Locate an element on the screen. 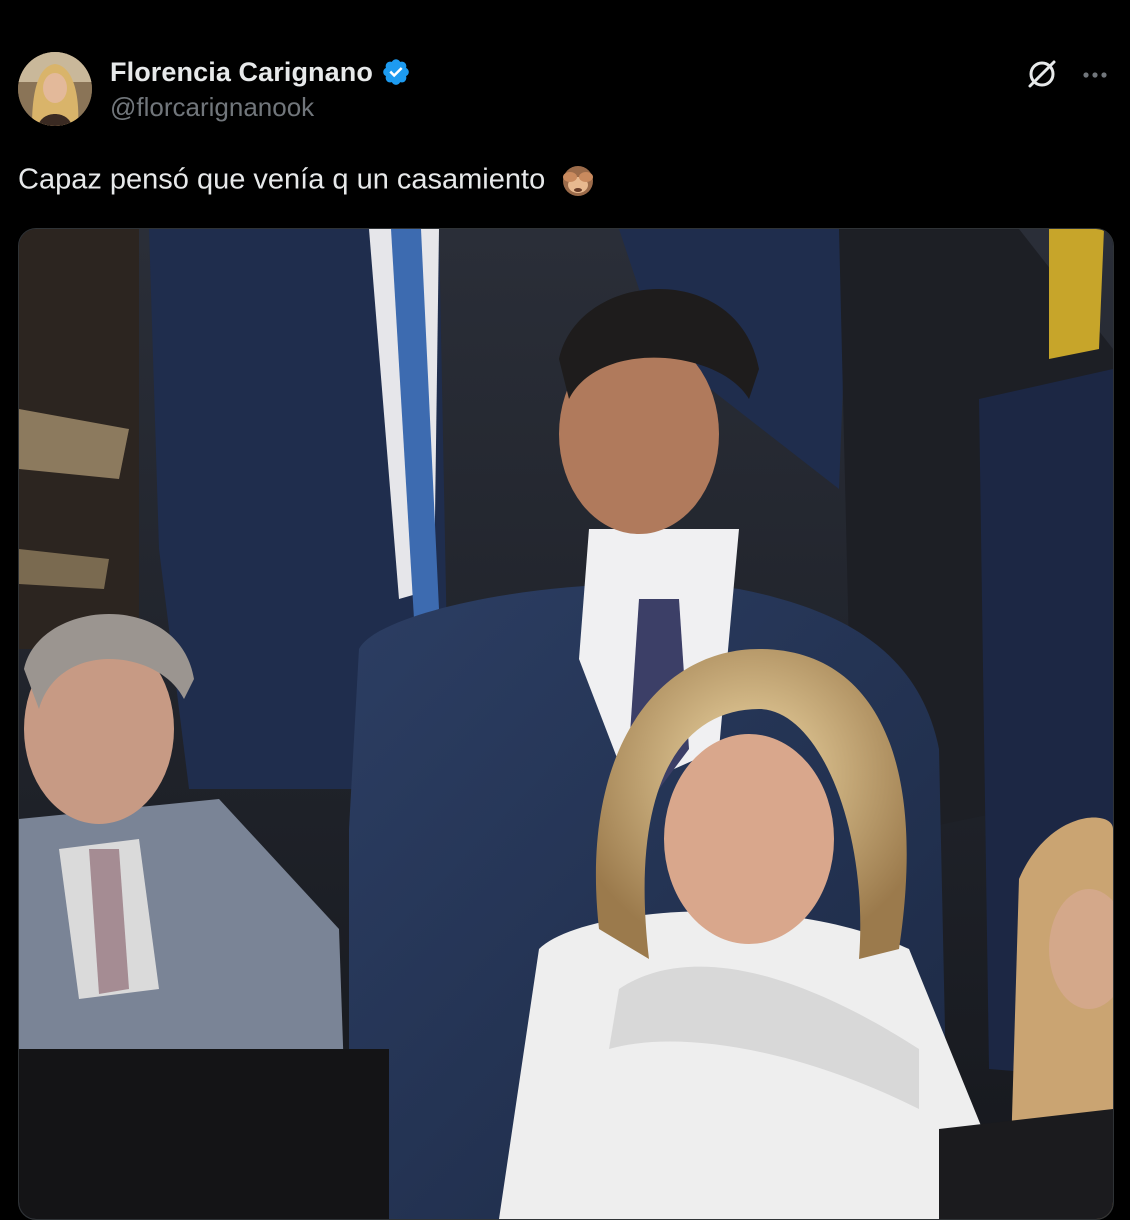 Image resolution: width=1130 pixels, height=1220 pixels. grok-icon is located at coordinates (1042, 74).